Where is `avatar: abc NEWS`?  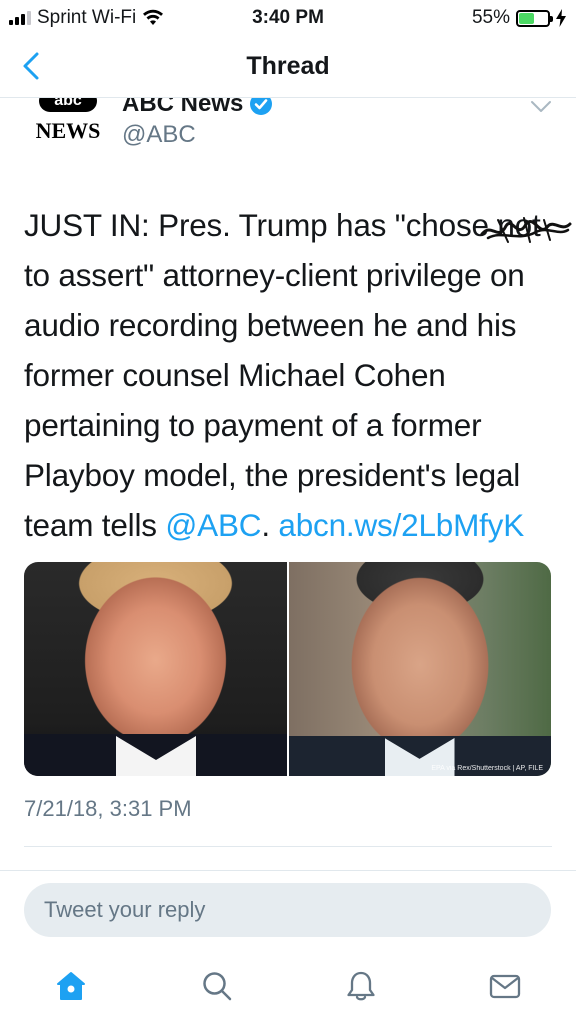 avatar: abc NEWS is located at coordinates (68, 121).